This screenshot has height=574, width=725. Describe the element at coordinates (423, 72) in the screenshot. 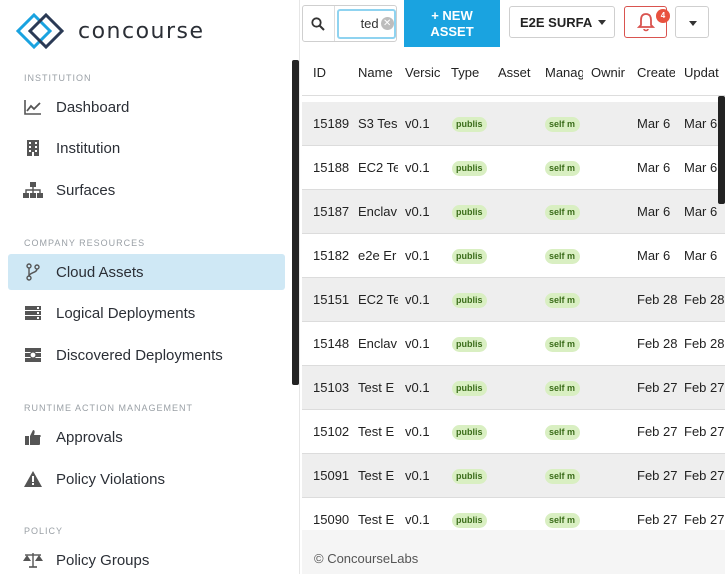

I see `column-header-version: Versic` at that location.